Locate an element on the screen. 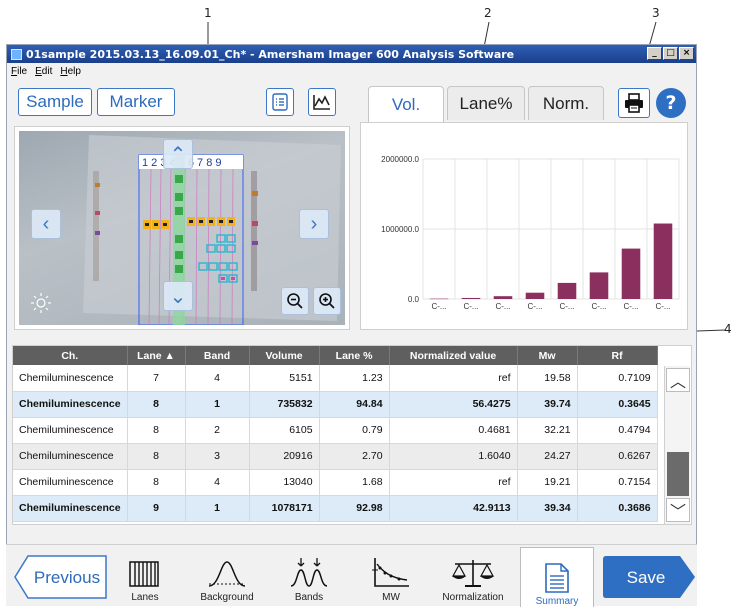  tab-lane-pct: Lane% is located at coordinates (486, 103).